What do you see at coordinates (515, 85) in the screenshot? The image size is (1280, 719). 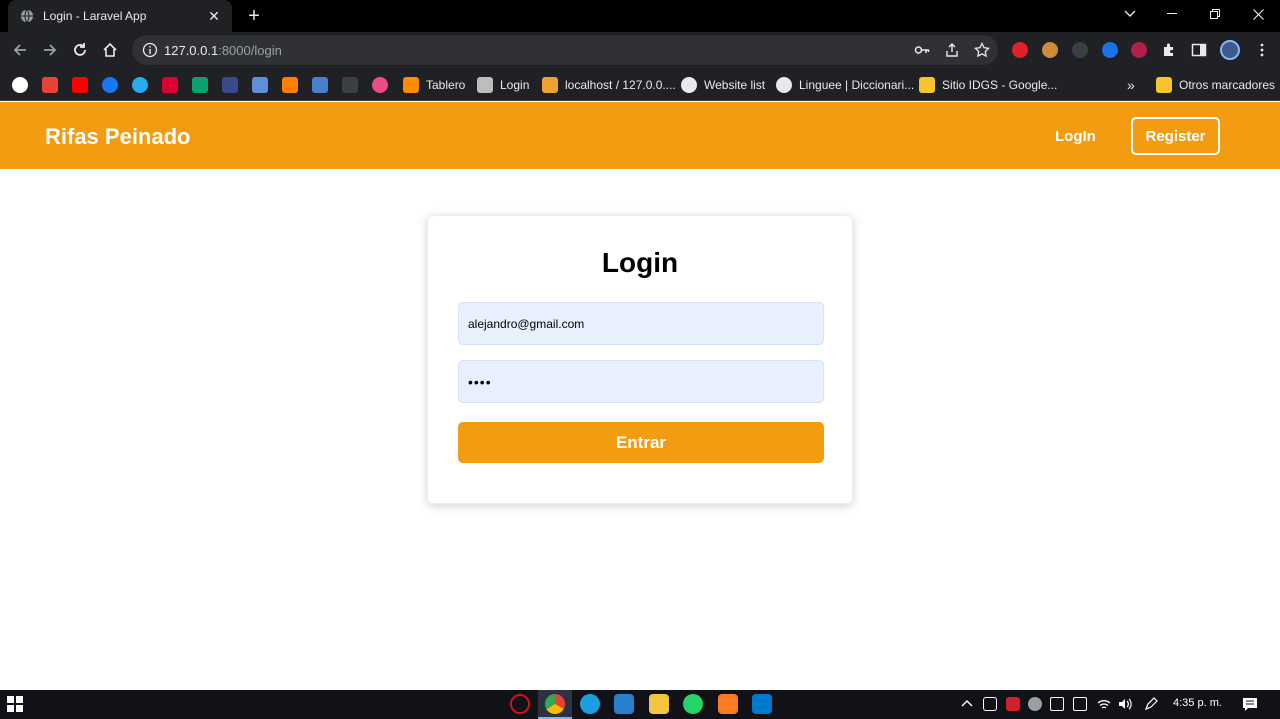 I see `bookmark-label: Login` at bounding box center [515, 85].